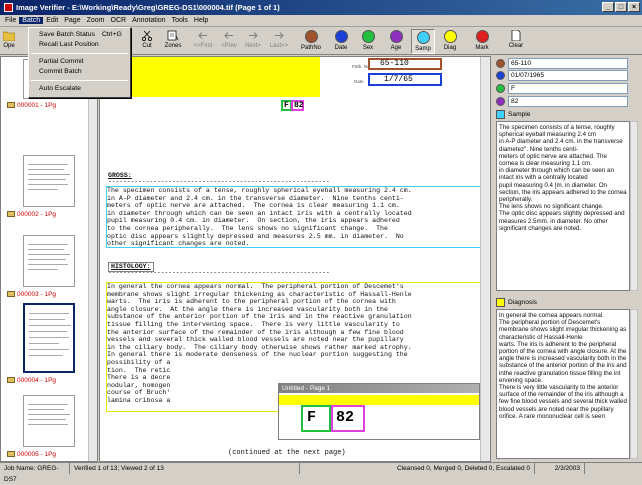 Image resolution: width=642 pixels, height=485 pixels. What do you see at coordinates (201, 20) in the screenshot?
I see `menu-help: Help` at bounding box center [201, 20].